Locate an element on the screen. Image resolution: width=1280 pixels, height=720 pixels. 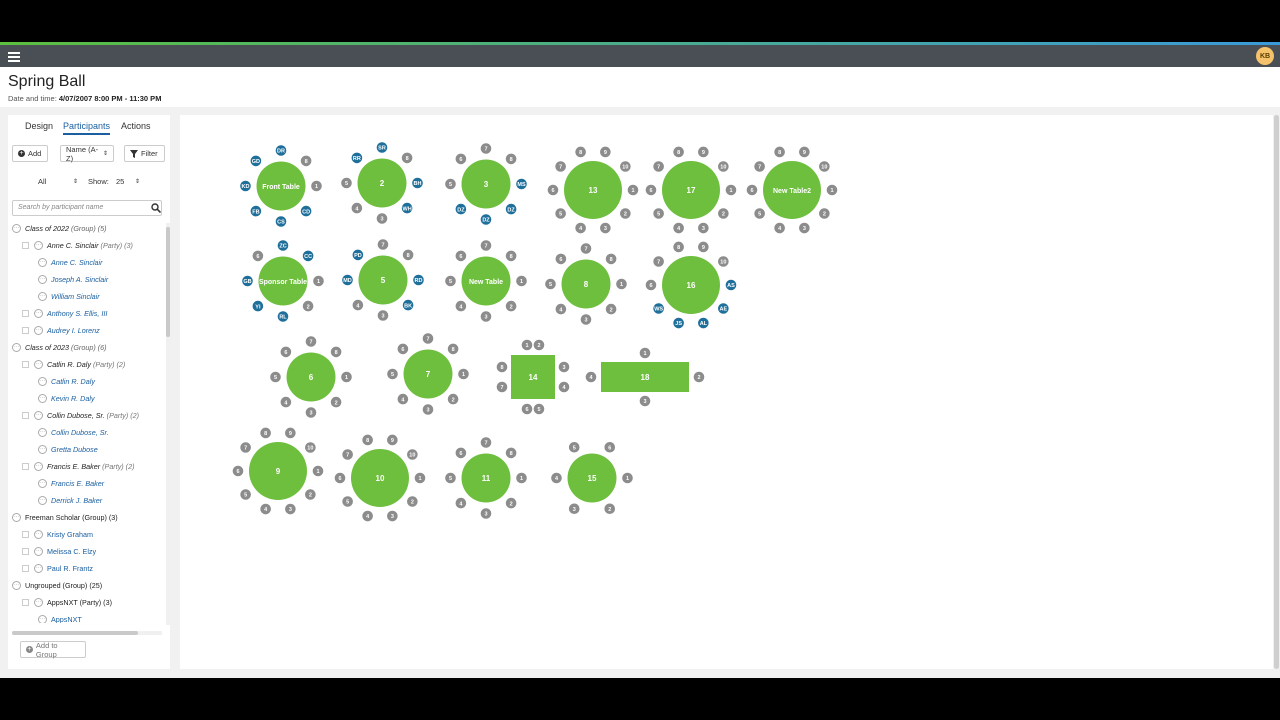
seat: FB is located at coordinates (256, 211).